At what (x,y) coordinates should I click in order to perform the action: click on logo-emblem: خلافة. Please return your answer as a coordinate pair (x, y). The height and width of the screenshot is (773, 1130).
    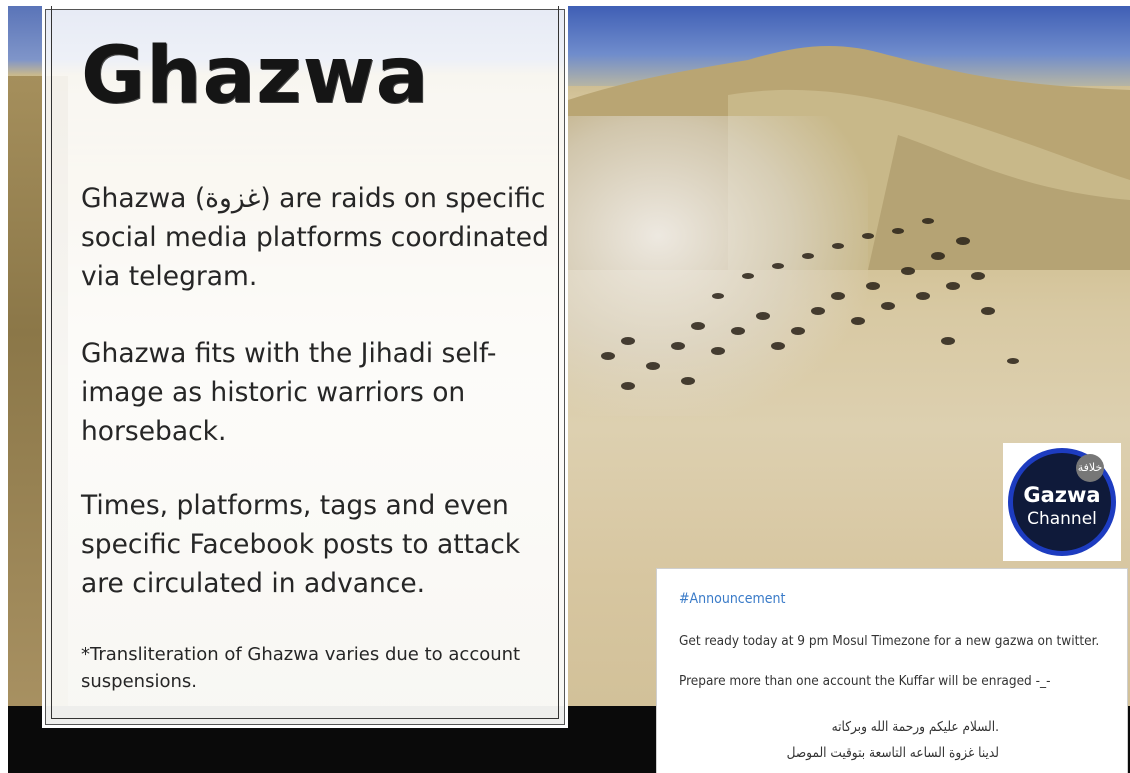
    Looking at the image, I should click on (1090, 468).